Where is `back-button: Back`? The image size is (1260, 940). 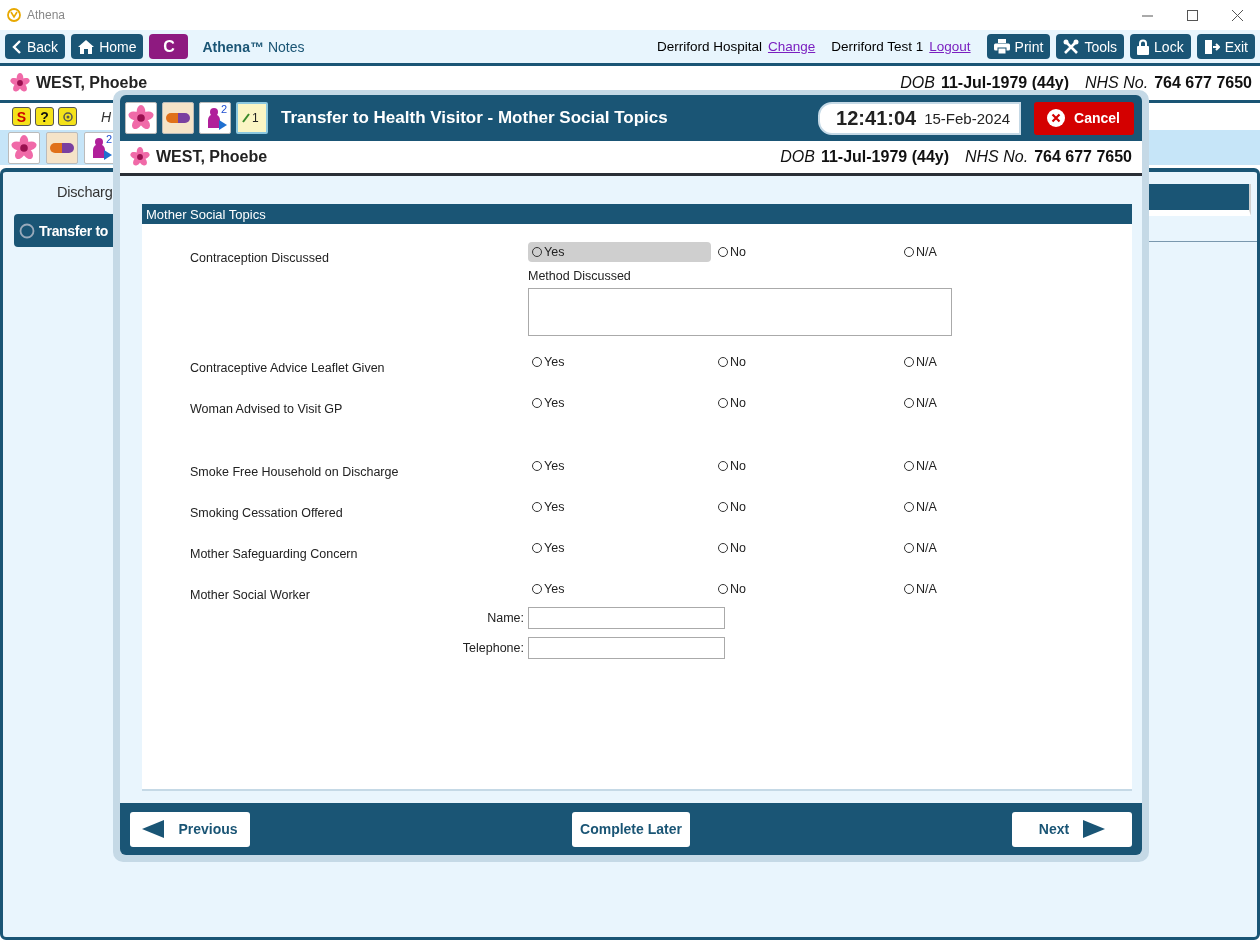 back-button: Back is located at coordinates (35, 46).